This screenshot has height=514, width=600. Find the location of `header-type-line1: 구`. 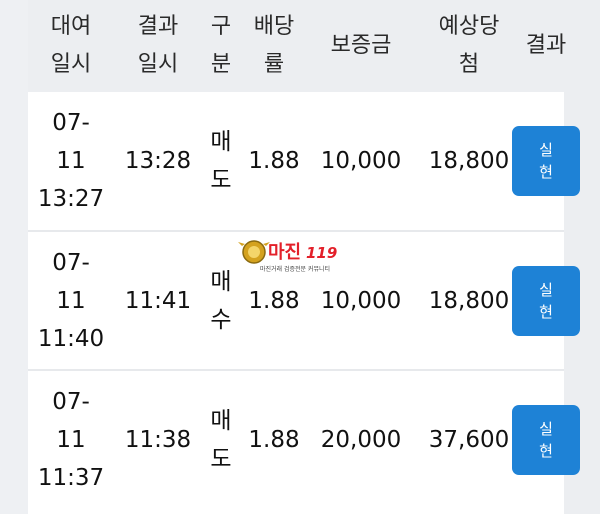

header-type-line1: 구 is located at coordinates (221, 26).